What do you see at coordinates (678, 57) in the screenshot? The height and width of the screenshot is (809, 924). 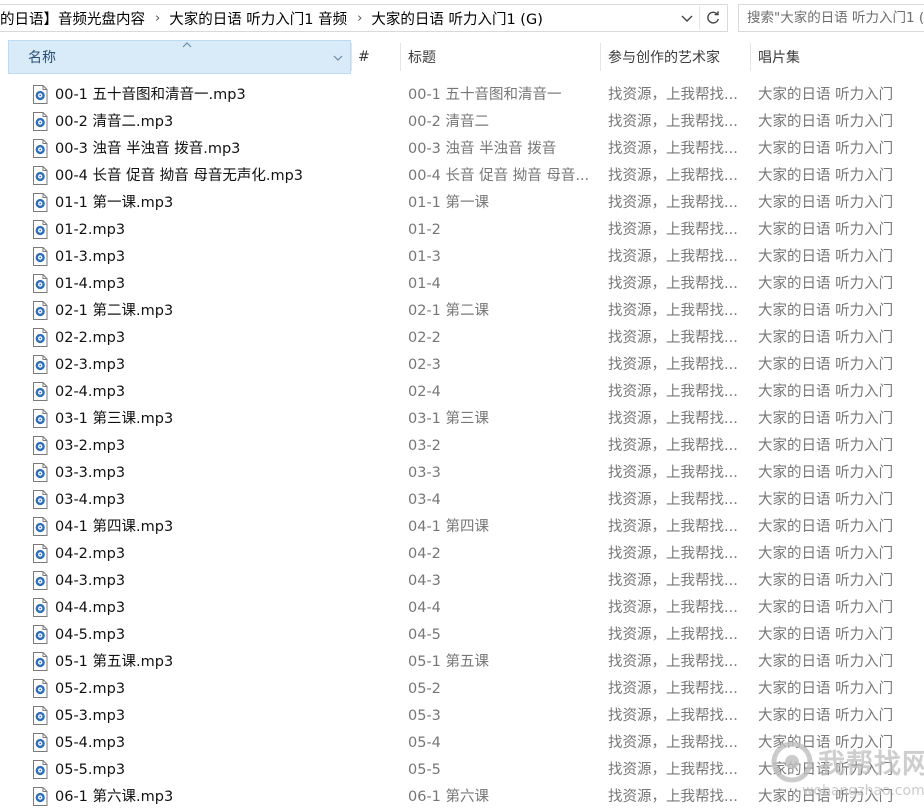 I see `column-header-artist: 参与创作的艺术家` at bounding box center [678, 57].